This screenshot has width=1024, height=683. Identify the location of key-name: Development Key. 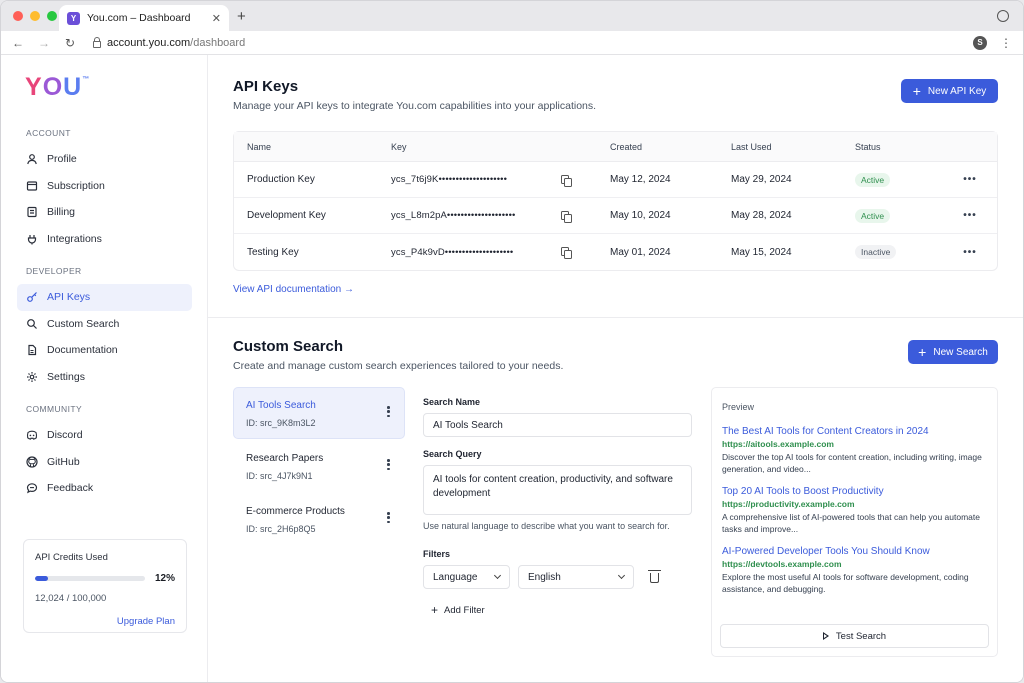
(286, 215).